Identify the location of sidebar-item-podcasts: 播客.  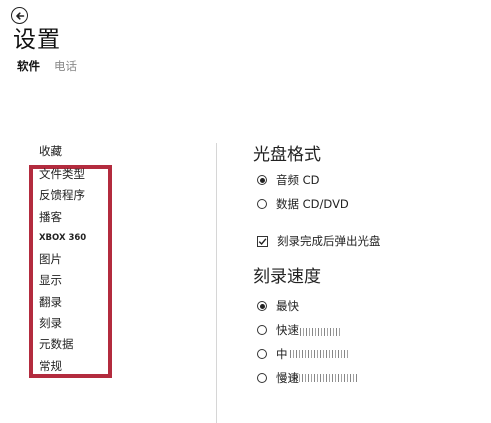
(62, 217).